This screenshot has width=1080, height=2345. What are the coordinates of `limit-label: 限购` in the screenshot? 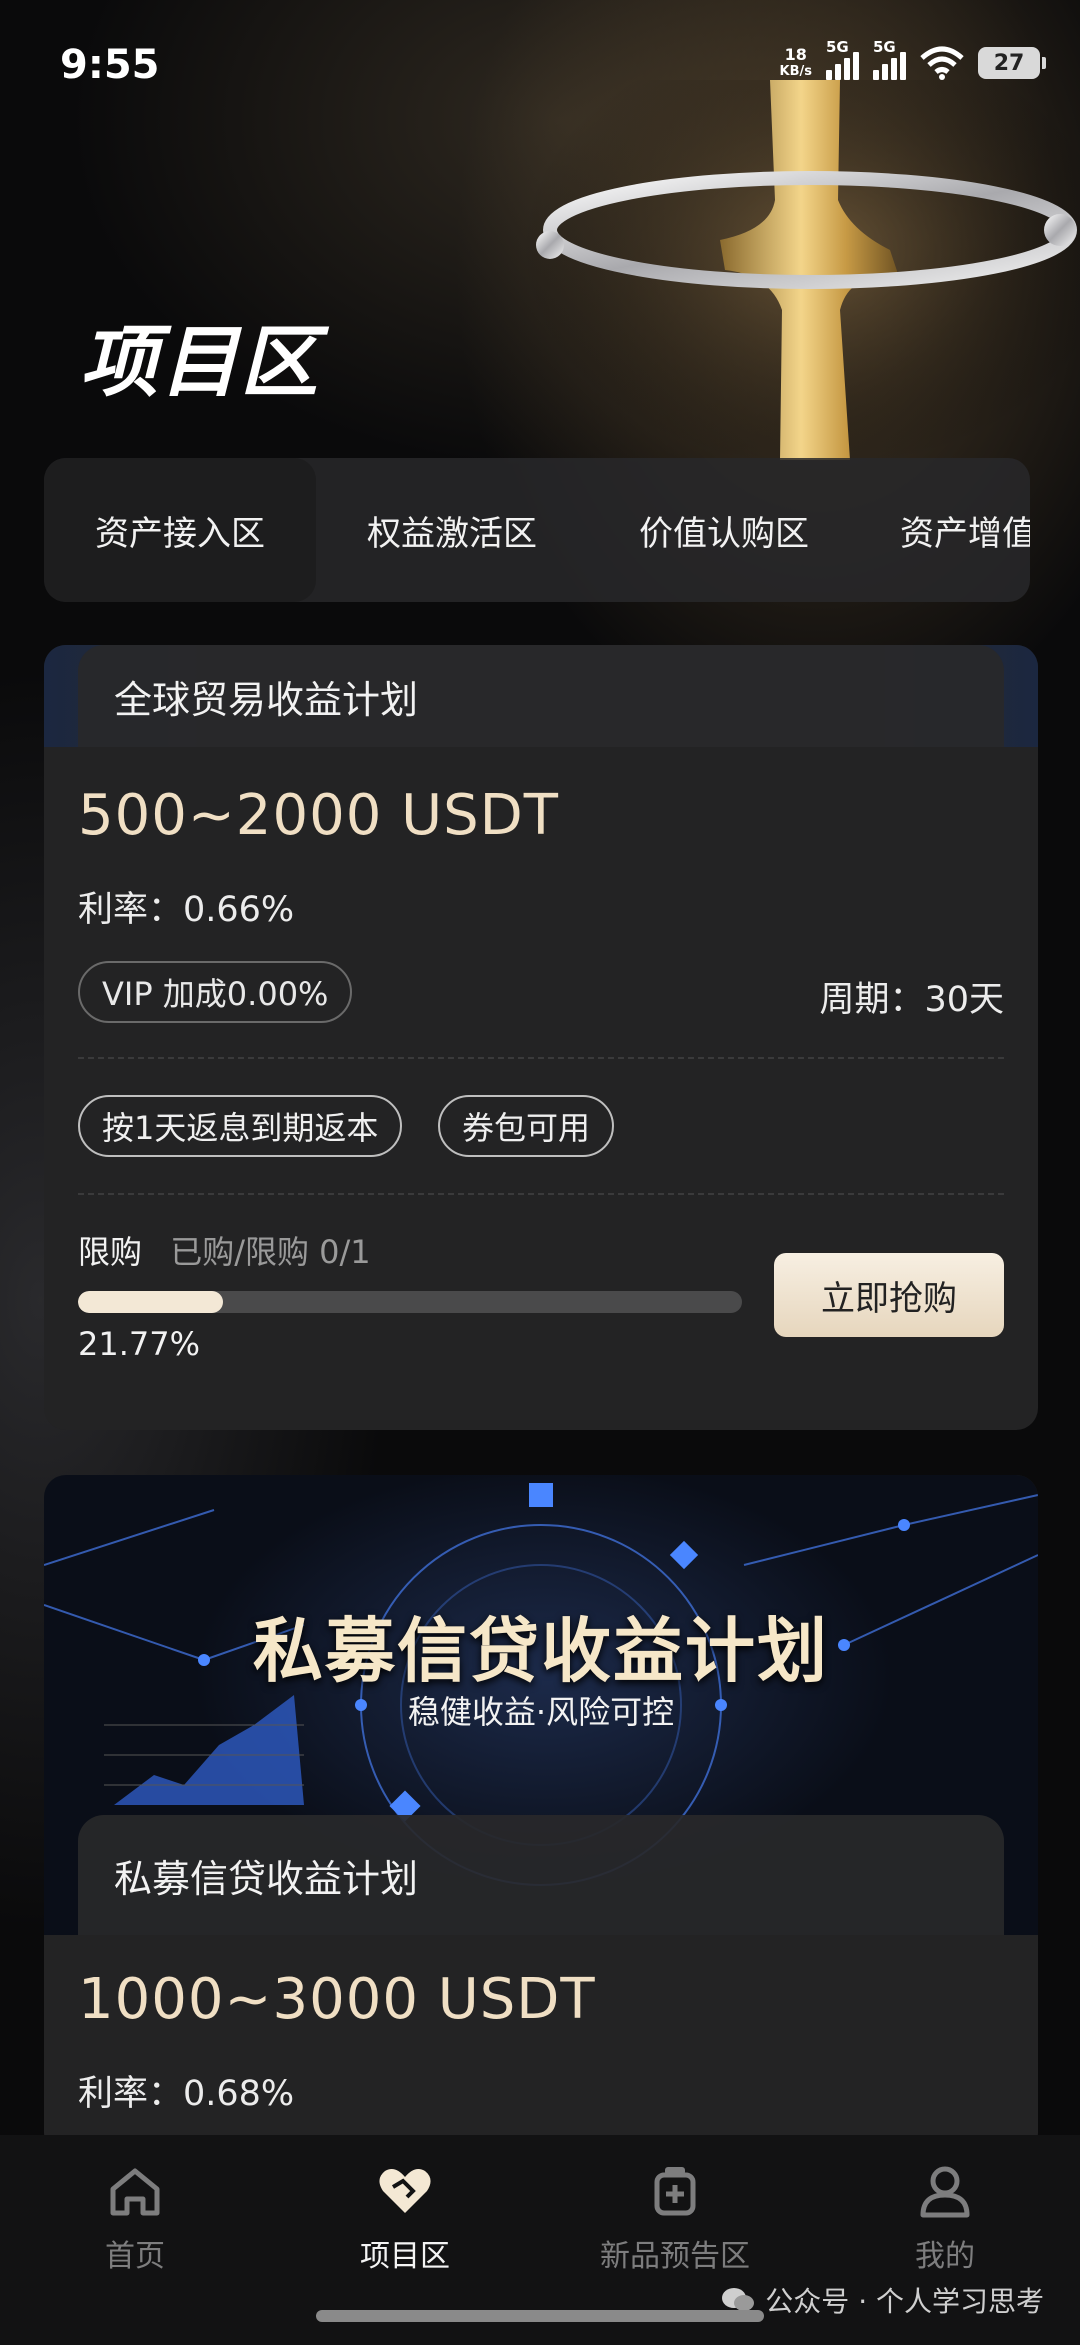 It's located at (110, 1252).